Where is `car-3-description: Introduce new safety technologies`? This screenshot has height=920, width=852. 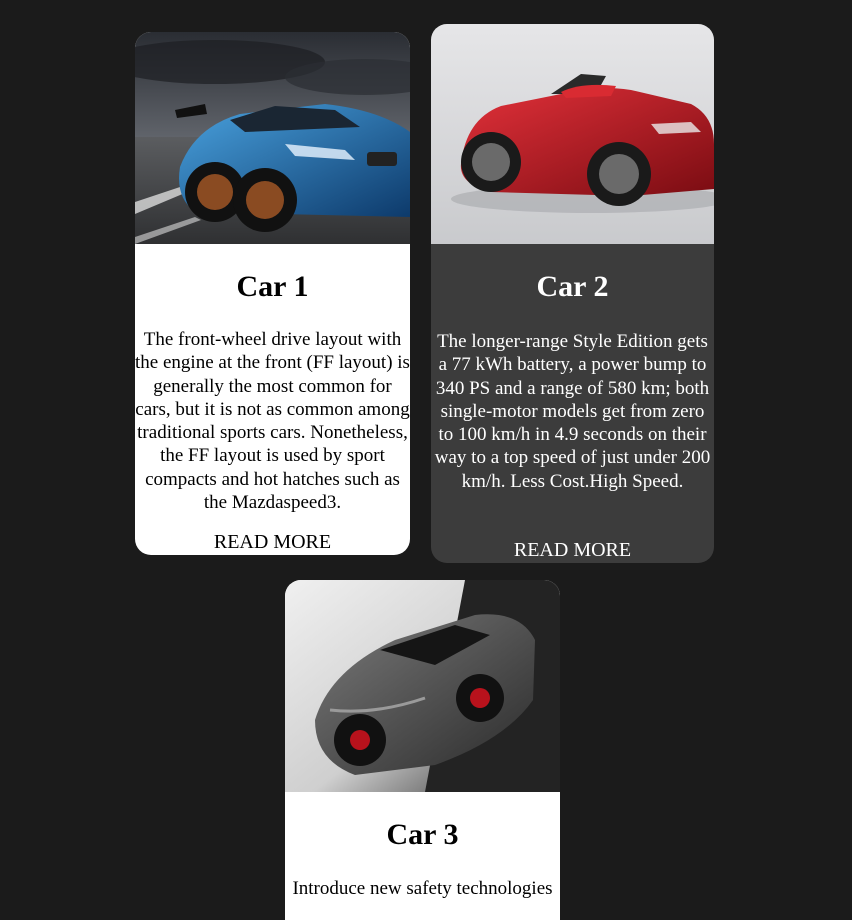
car-3-description: Introduce new safety technologies is located at coordinates (422, 888).